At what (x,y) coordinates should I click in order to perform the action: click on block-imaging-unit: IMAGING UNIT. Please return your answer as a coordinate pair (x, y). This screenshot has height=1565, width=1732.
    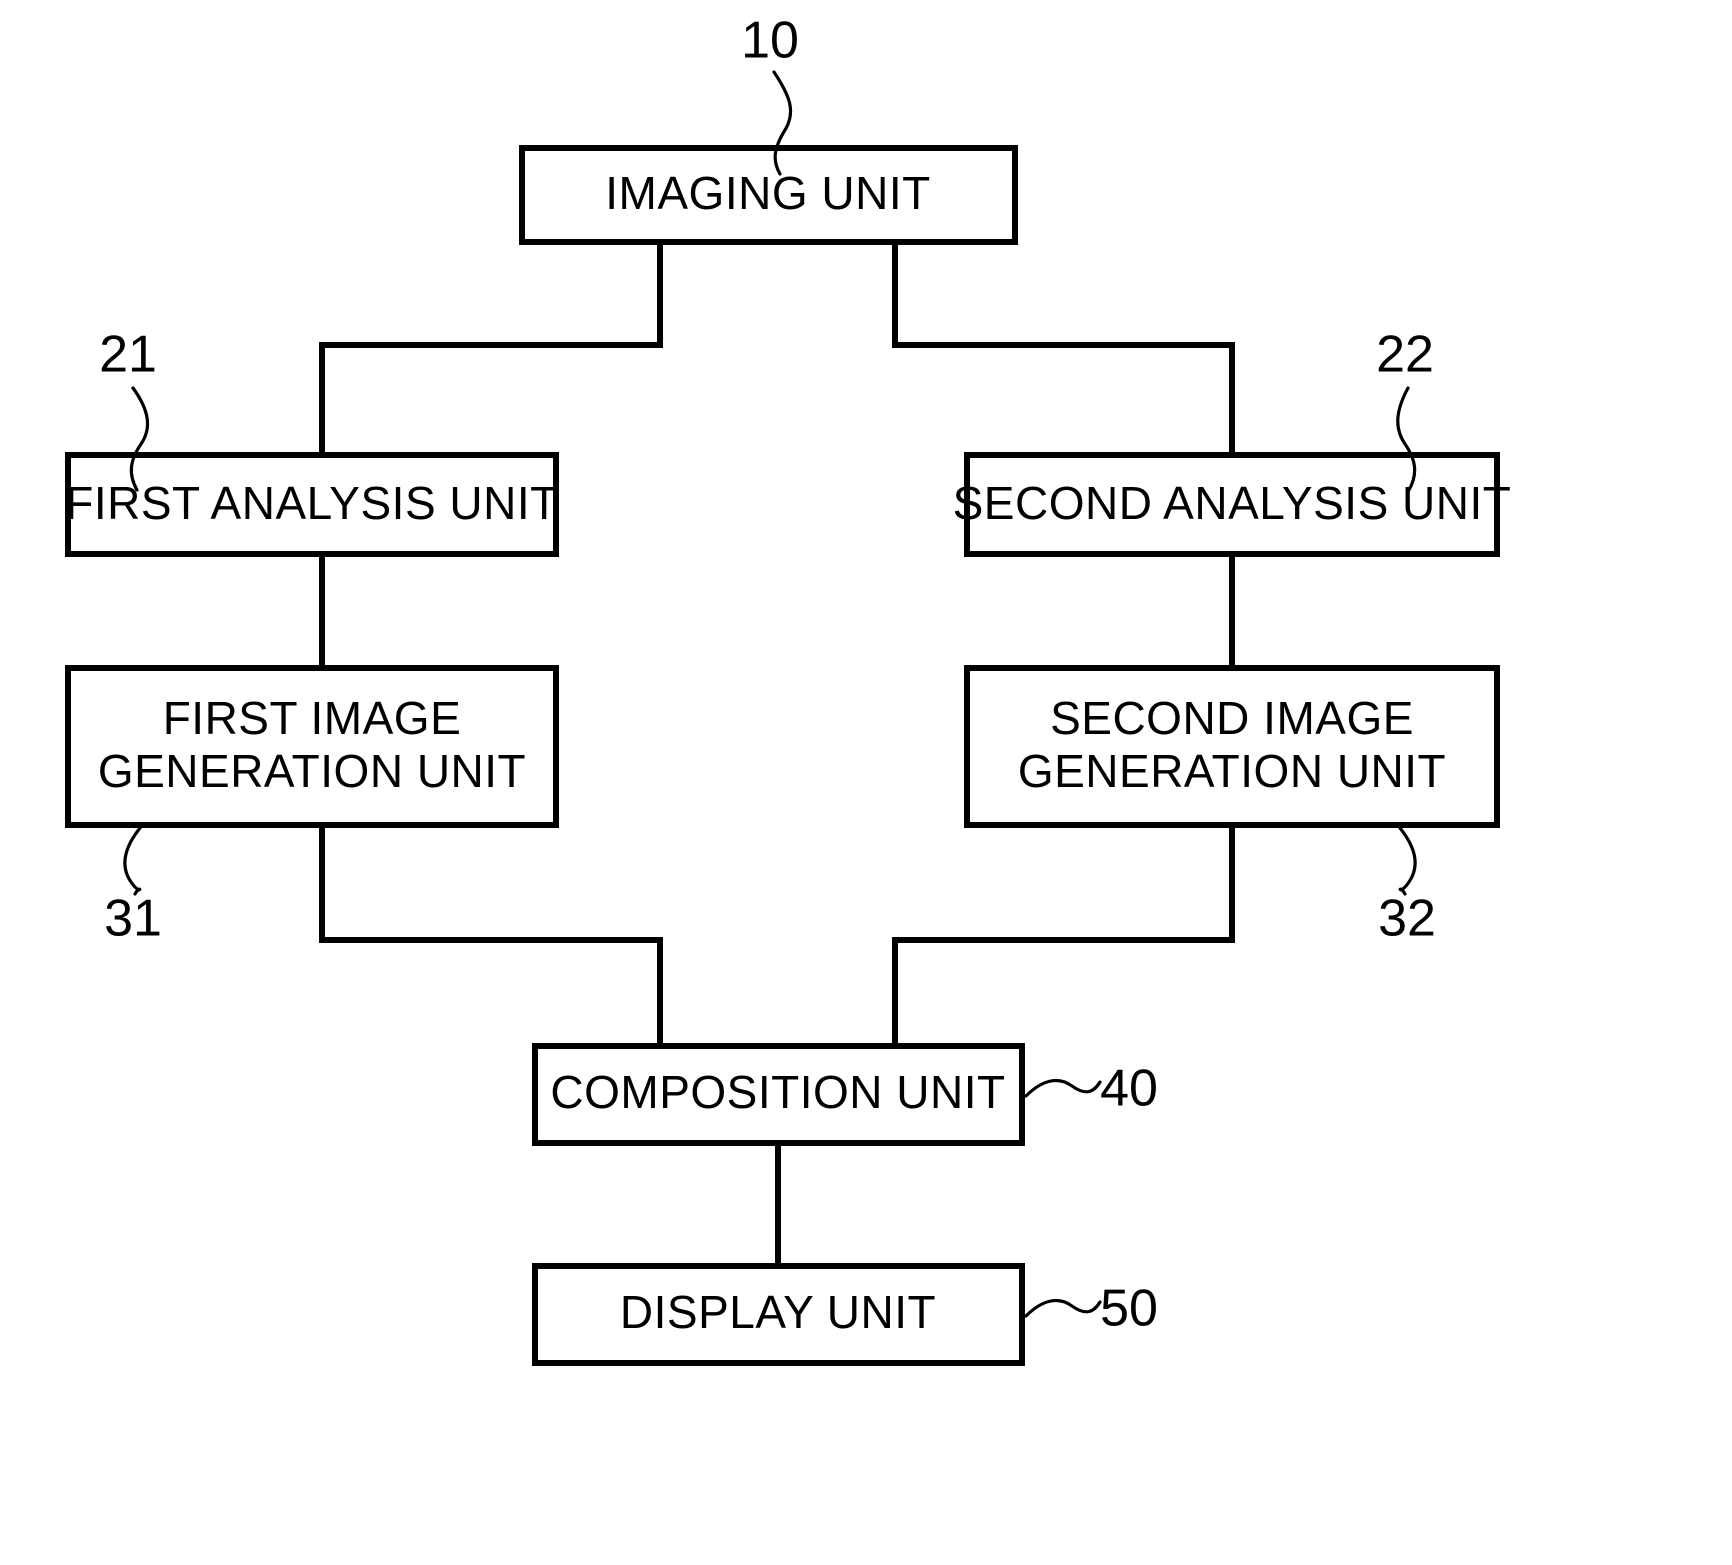
    Looking at the image, I should click on (768, 195).